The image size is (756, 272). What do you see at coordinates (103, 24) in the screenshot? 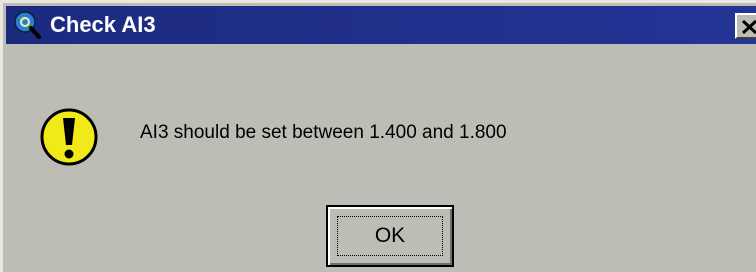
I see `window-title: Check AI3` at bounding box center [103, 24].